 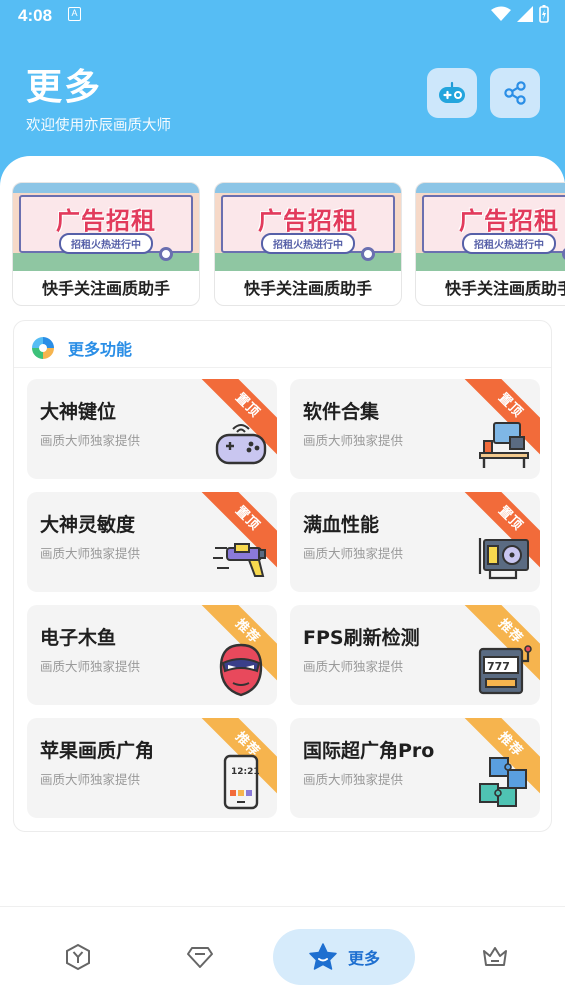 I want to click on share-button, so click(x=515, y=93).